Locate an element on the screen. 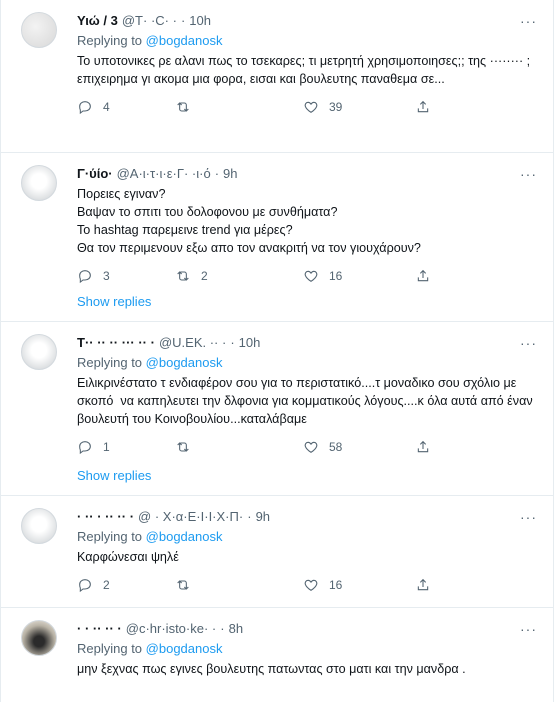 This screenshot has height=702, width=554. retweet-button: 2 is located at coordinates (239, 276).